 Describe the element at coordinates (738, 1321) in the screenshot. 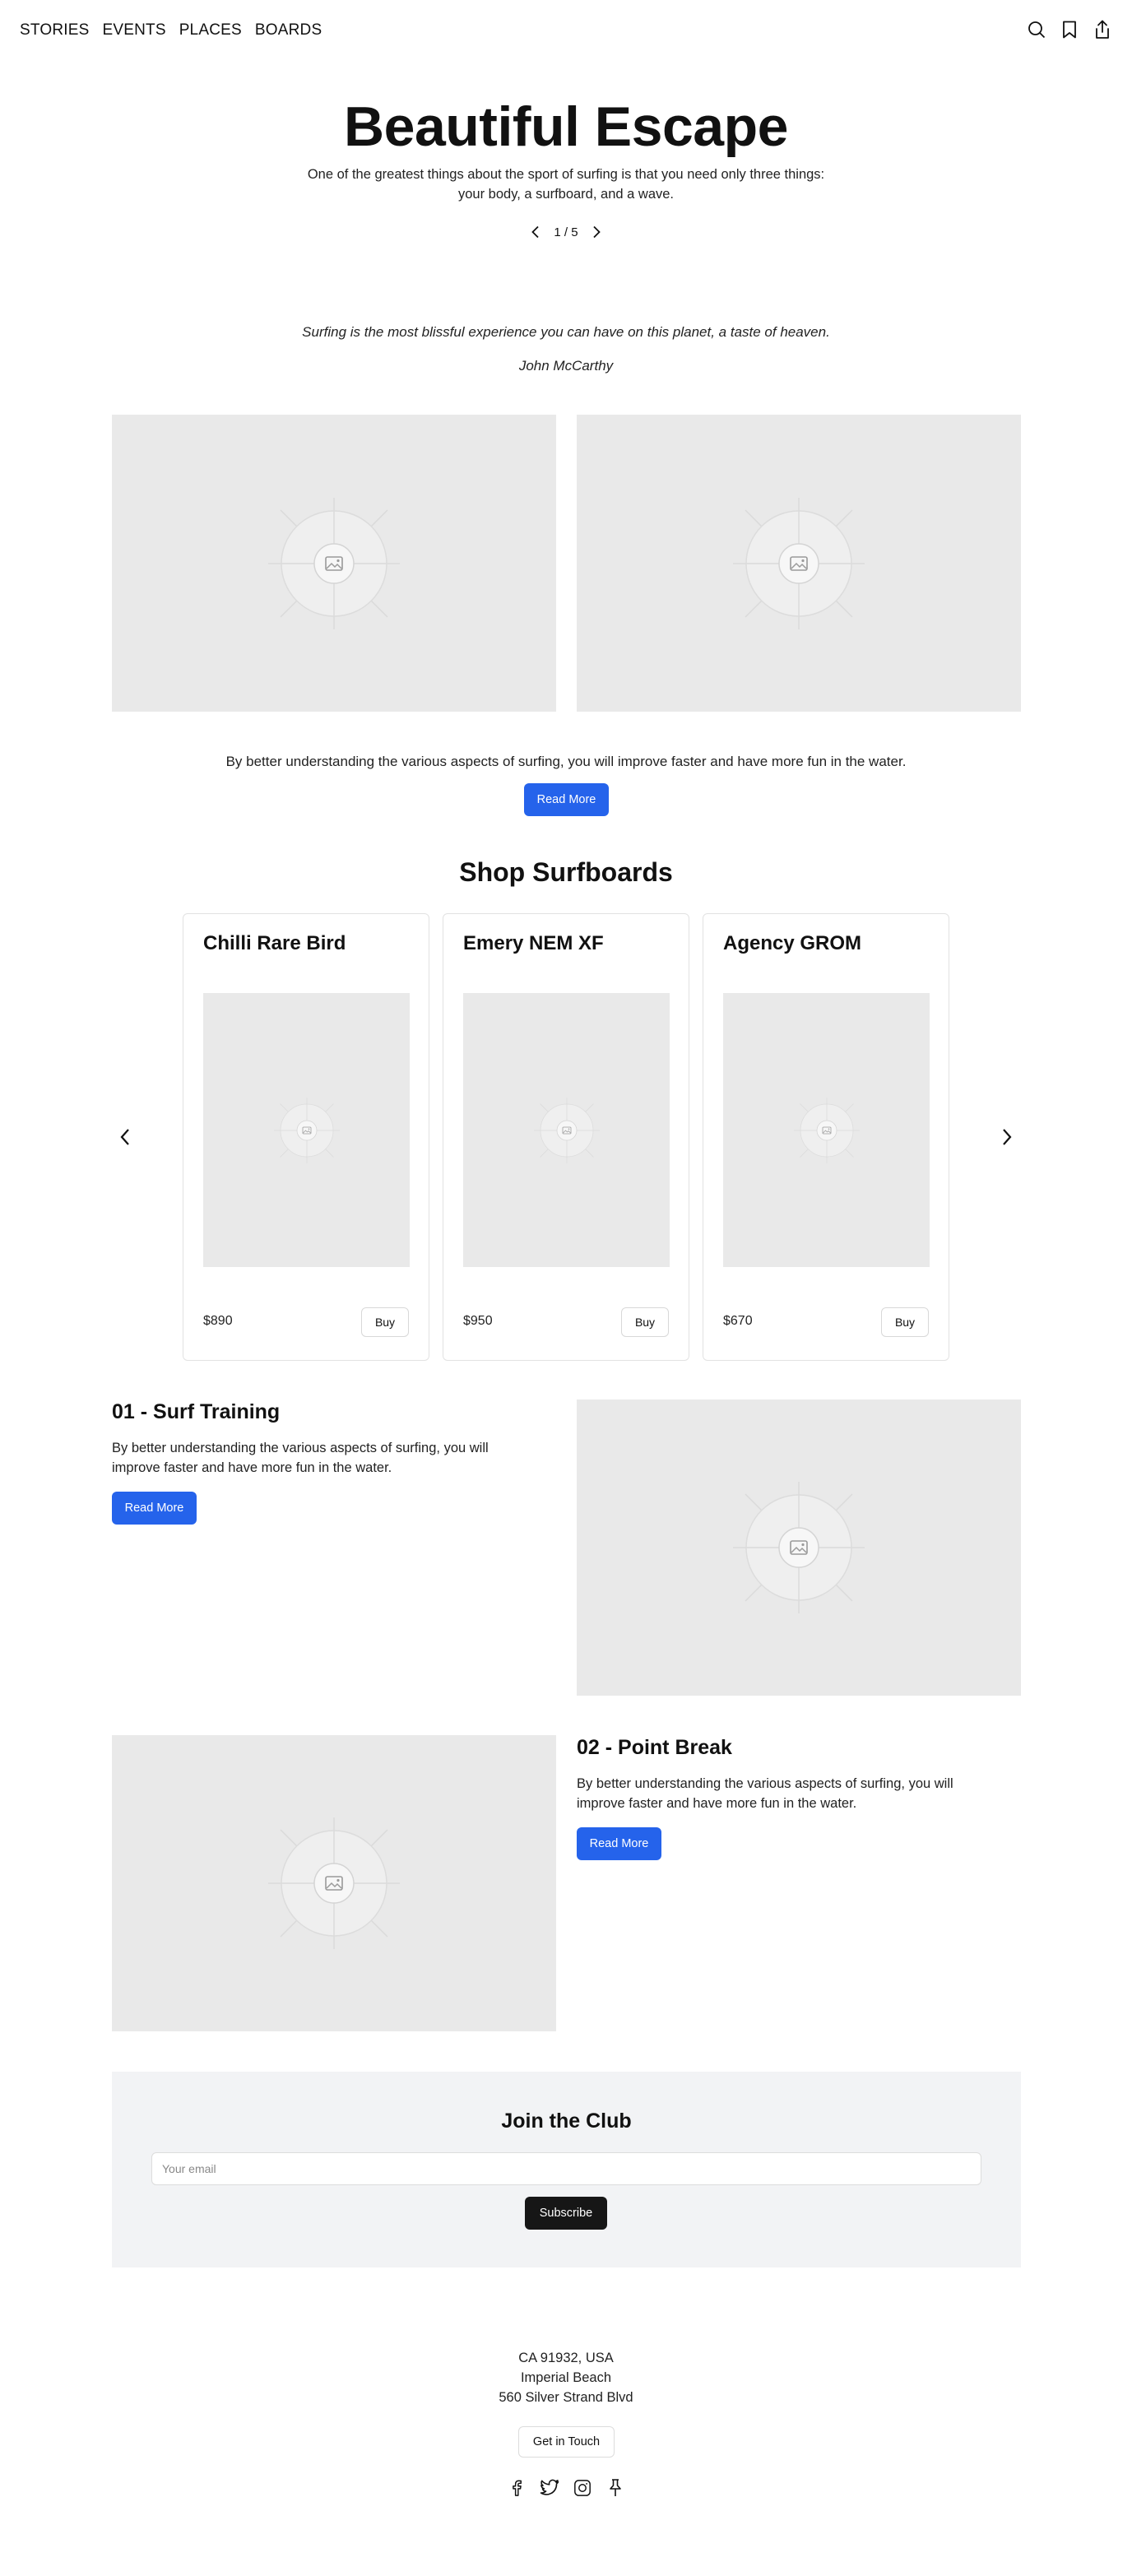

I see `product-price: $670` at that location.